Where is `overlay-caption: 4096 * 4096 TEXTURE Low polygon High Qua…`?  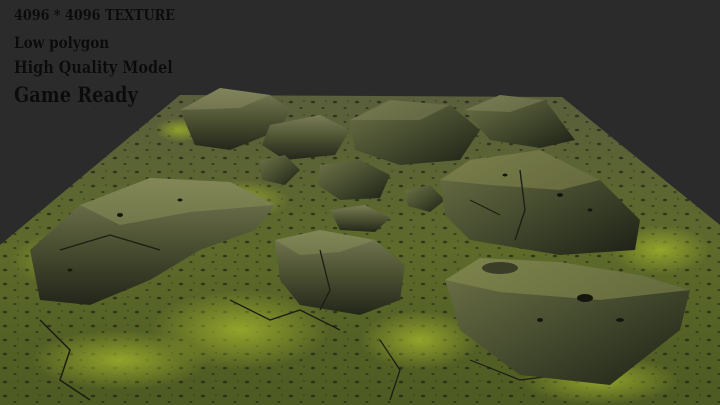 overlay-caption: 4096 * 4096 TEXTURE Low polygon High Qua… is located at coordinates (108, 59).